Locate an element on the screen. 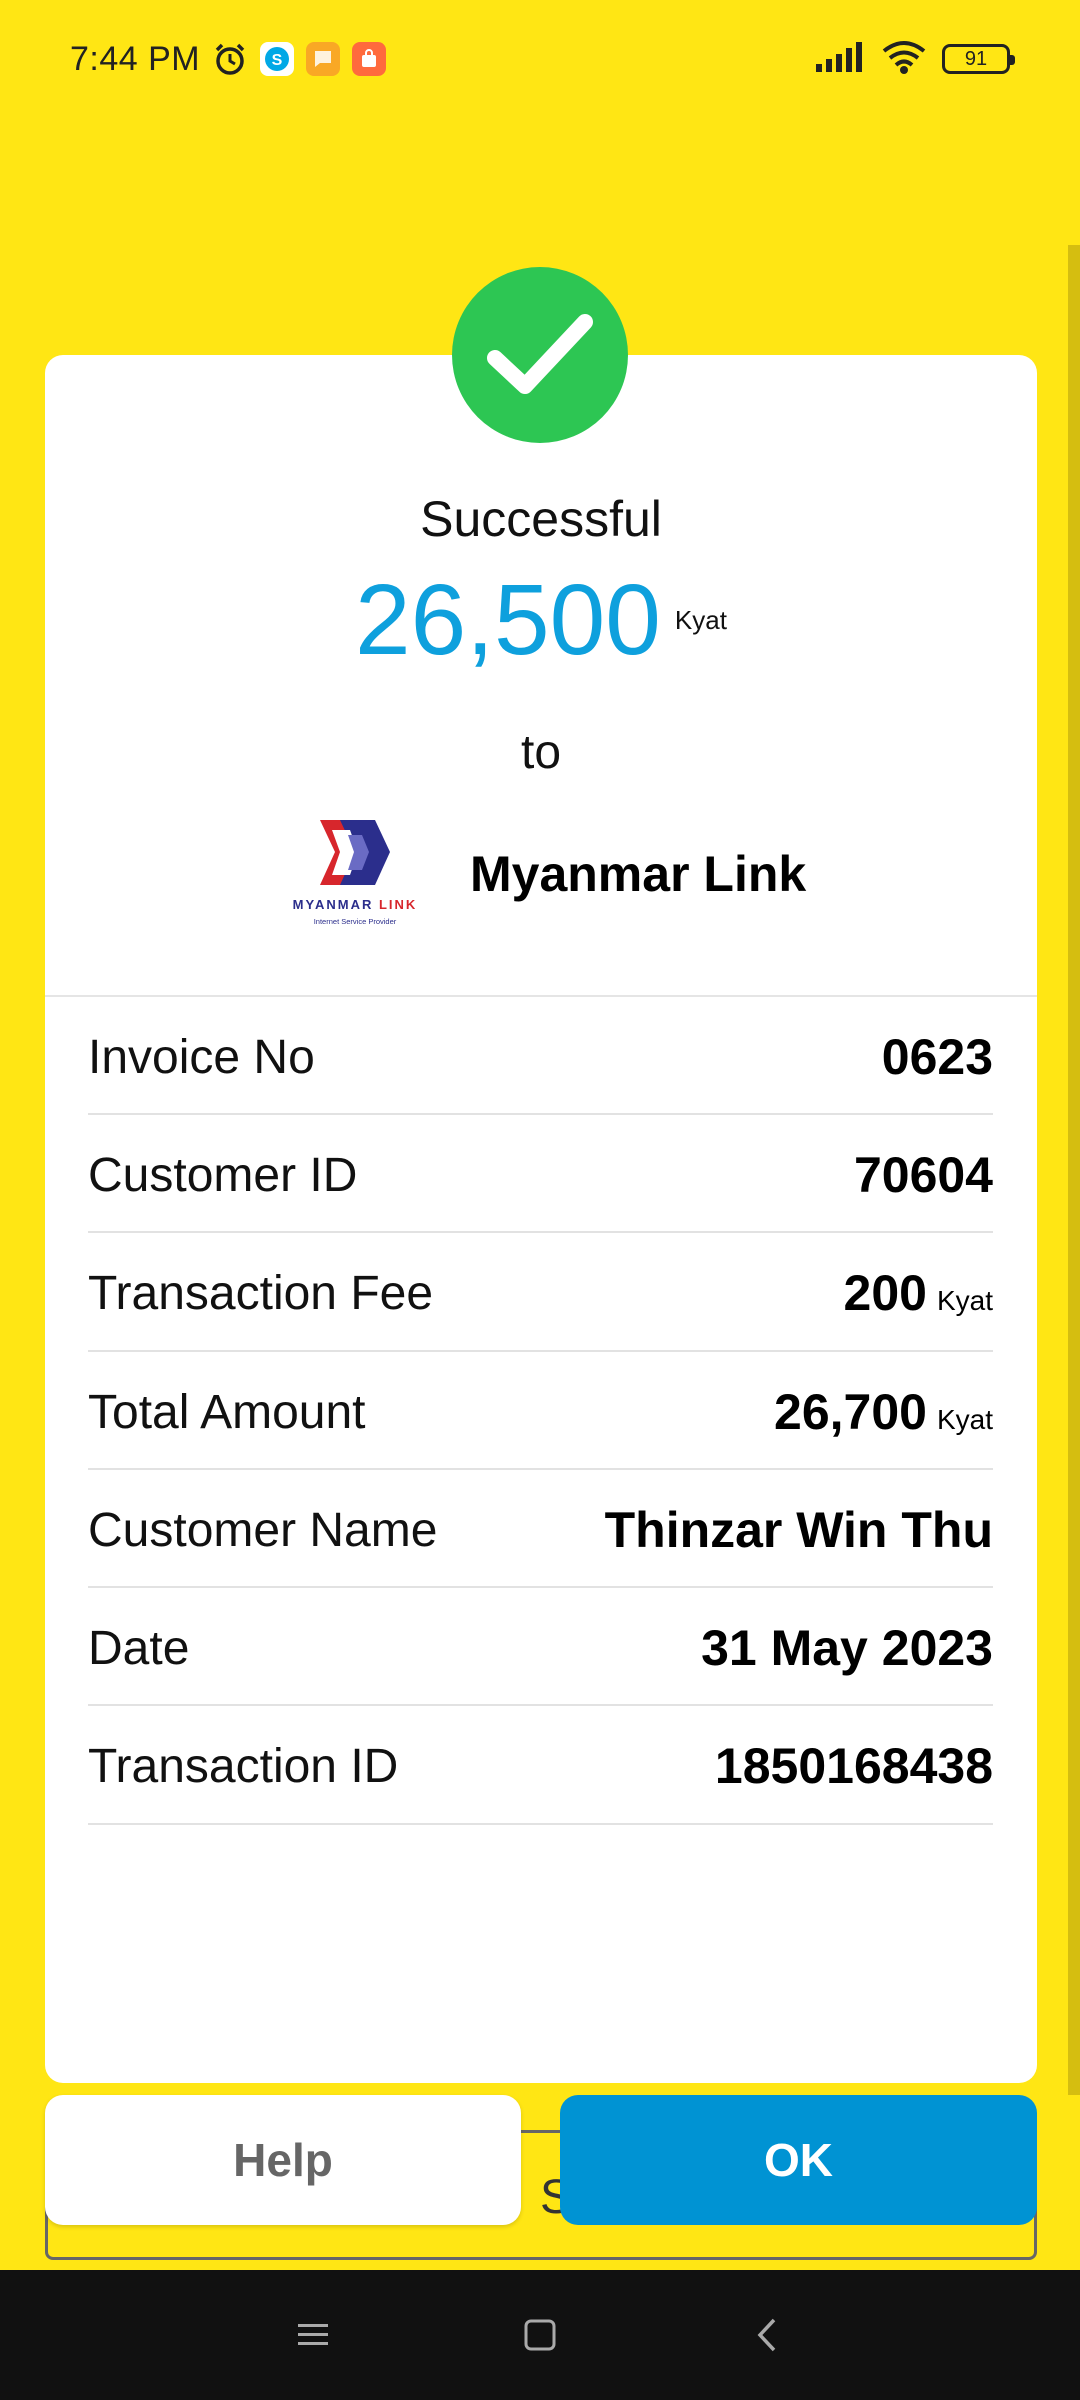  detail-label: Customer ID is located at coordinates (223, 1176).